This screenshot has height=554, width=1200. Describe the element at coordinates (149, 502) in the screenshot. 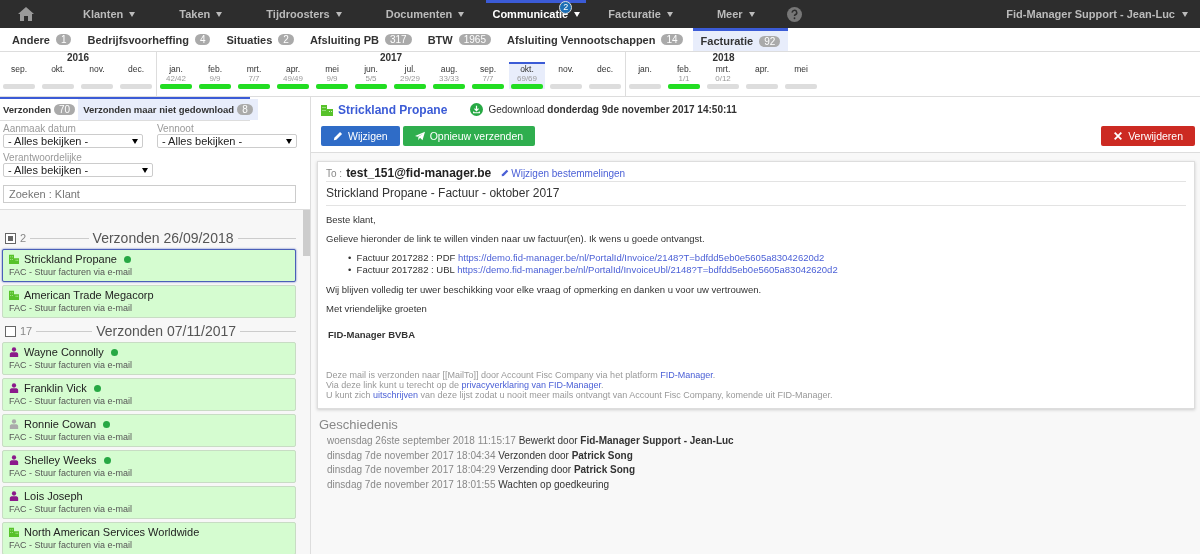

I see `client-list-item: Lois Joseph FAC - Stuur facturen via e-mail` at that location.